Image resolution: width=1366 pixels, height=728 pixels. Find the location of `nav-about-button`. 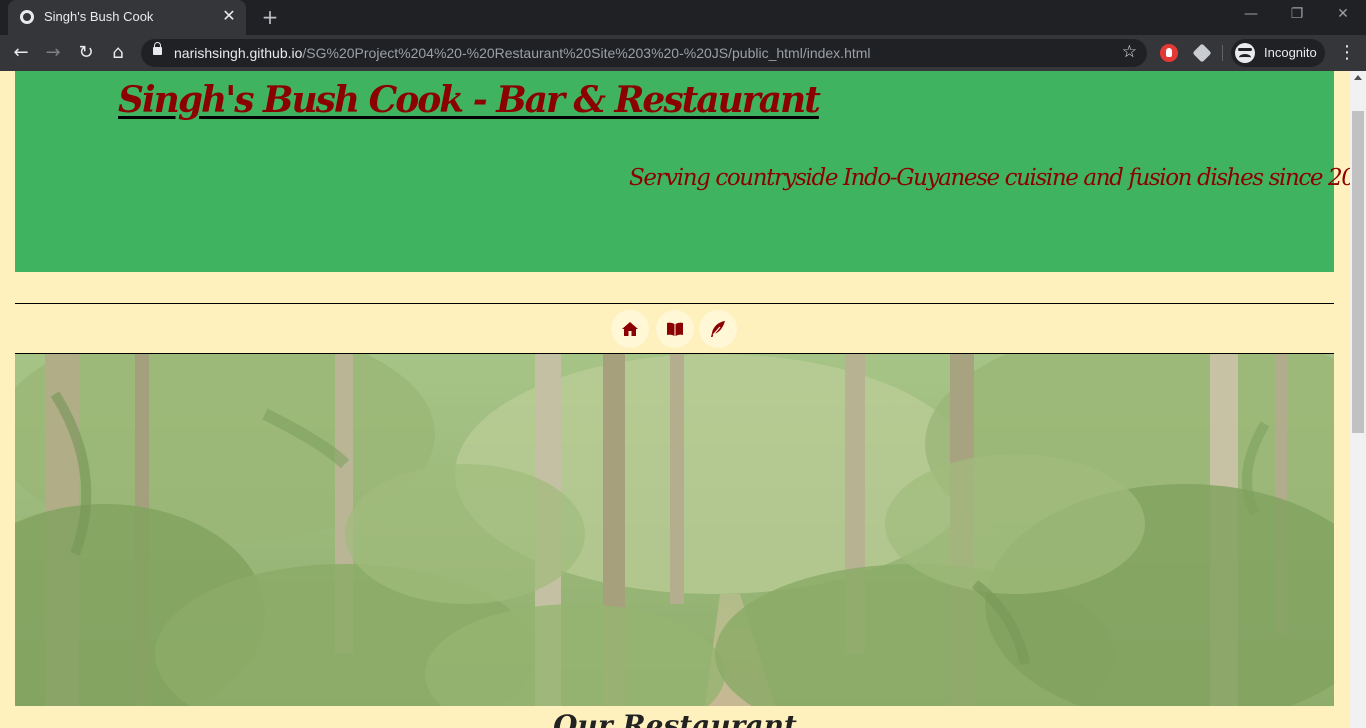

nav-about-button is located at coordinates (718, 329).